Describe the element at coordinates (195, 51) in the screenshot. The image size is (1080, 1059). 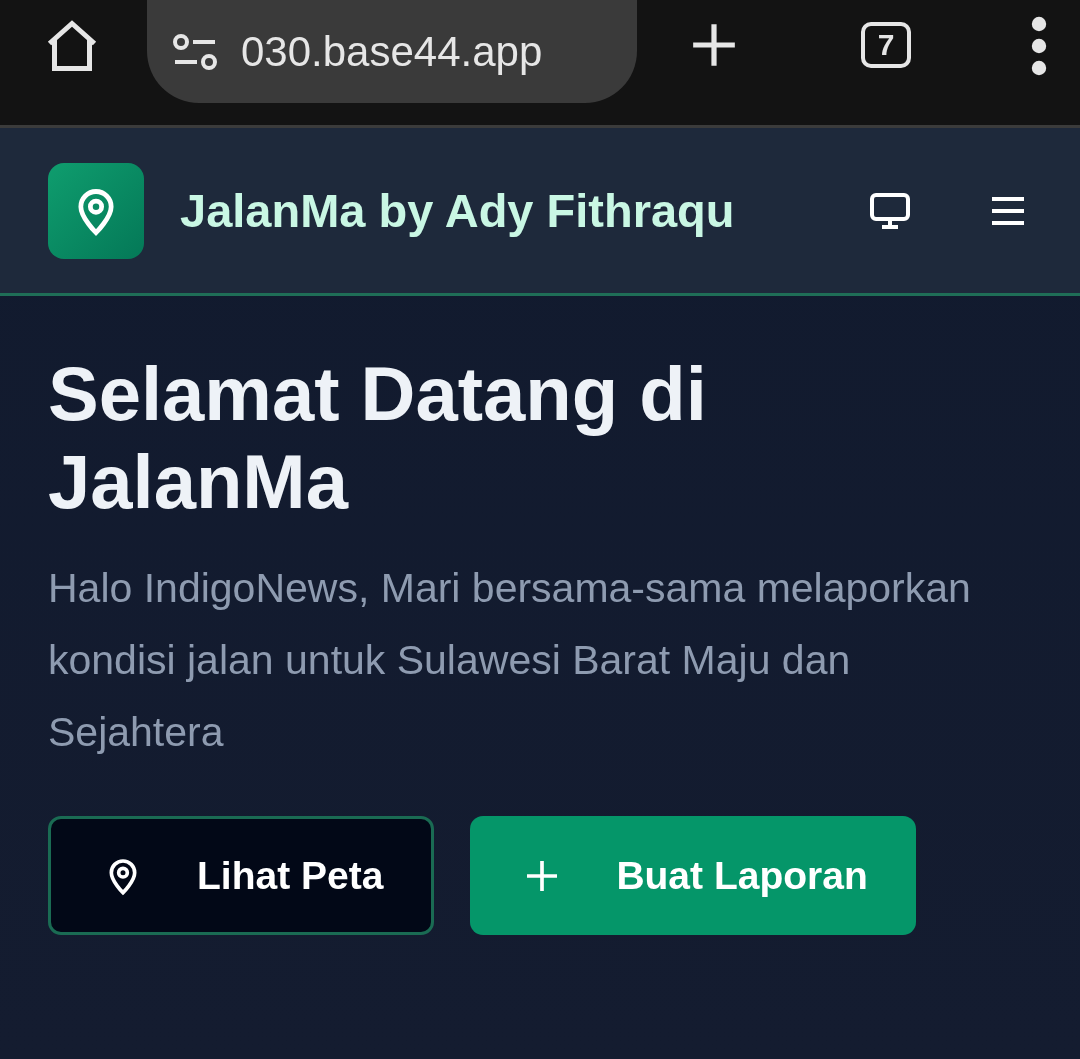
I see `site-settings-icon` at that location.